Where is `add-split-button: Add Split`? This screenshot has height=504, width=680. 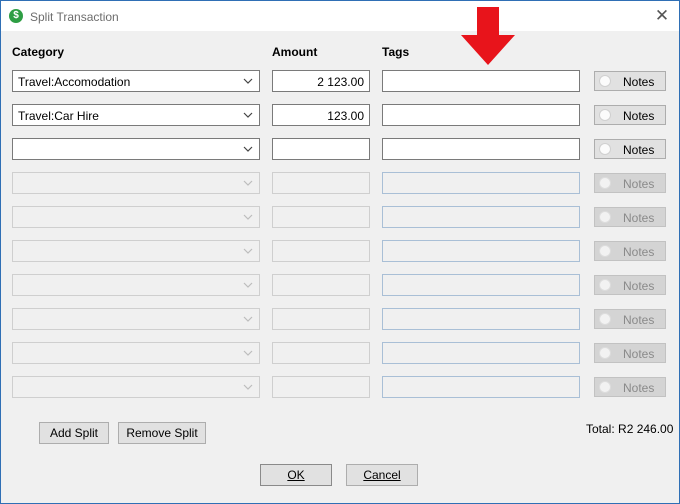 add-split-button: Add Split is located at coordinates (74, 433).